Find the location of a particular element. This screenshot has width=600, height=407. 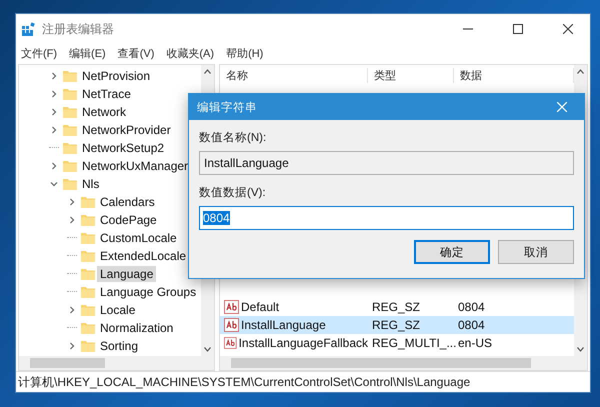

tree-item: NetProvision is located at coordinates (116, 76).